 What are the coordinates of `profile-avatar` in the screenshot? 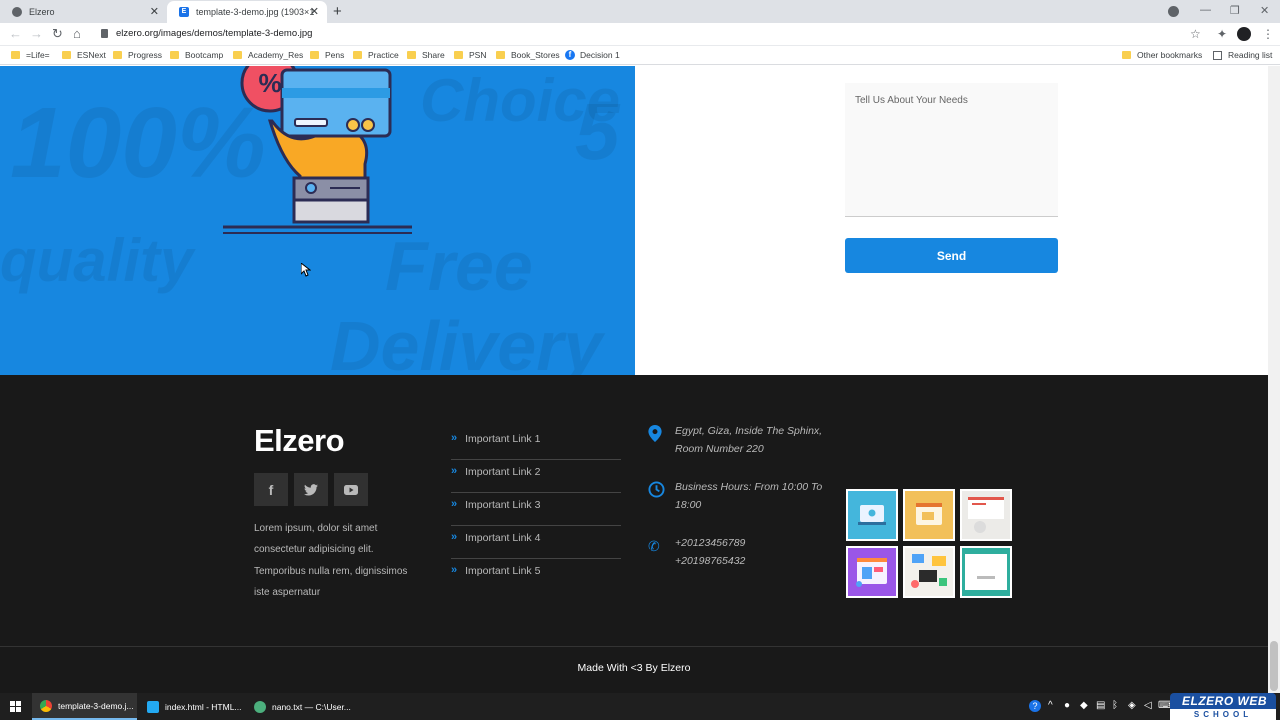 It's located at (1244, 34).